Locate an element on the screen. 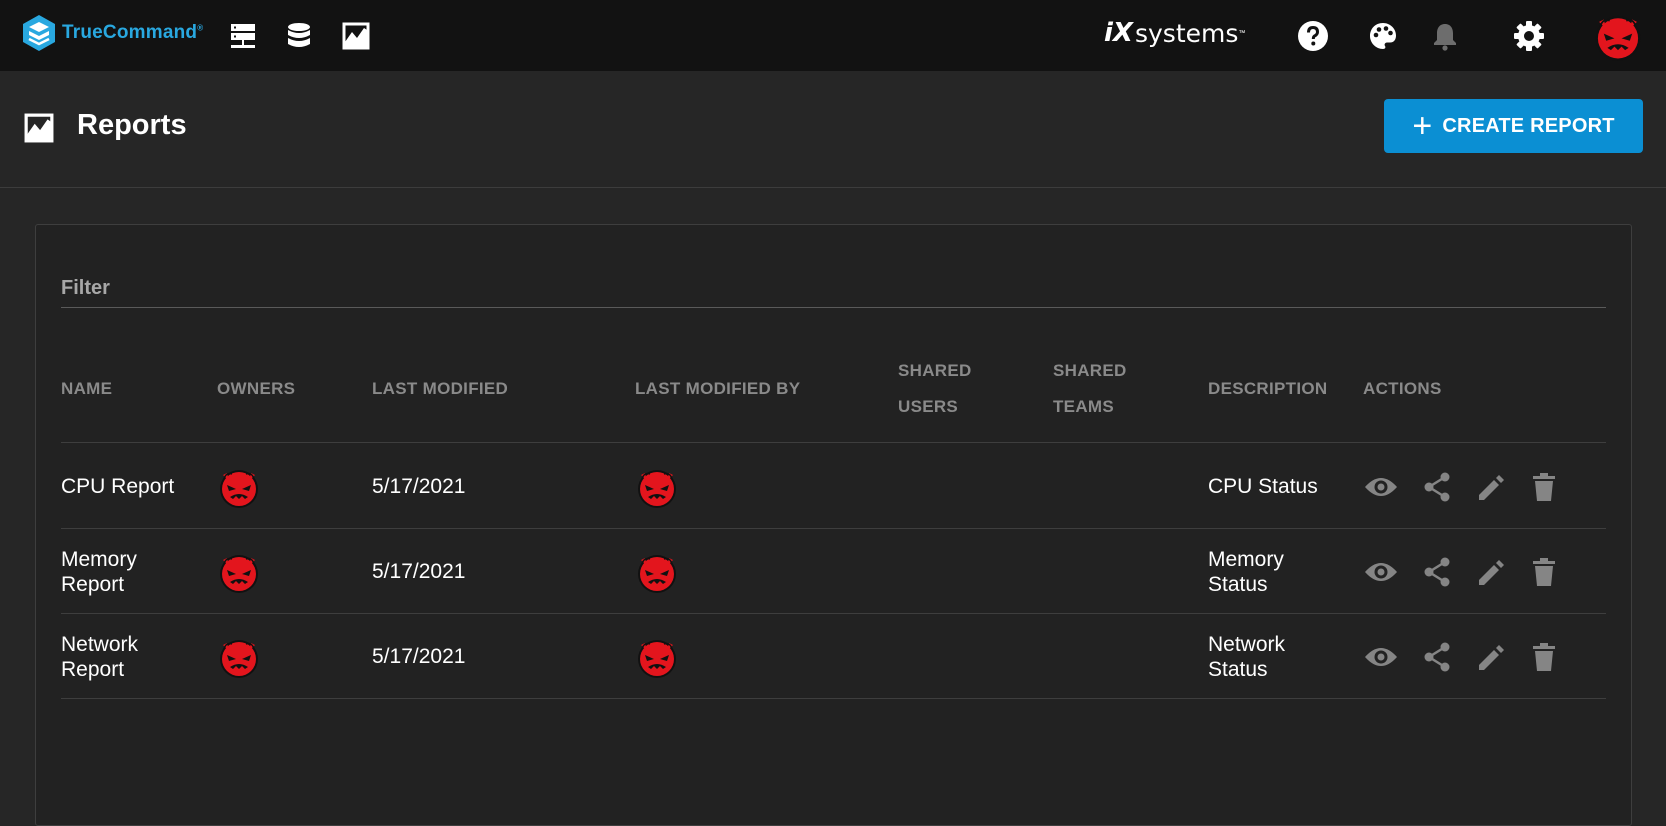  create-report-button: + CREATE REPORT is located at coordinates (1513, 126).